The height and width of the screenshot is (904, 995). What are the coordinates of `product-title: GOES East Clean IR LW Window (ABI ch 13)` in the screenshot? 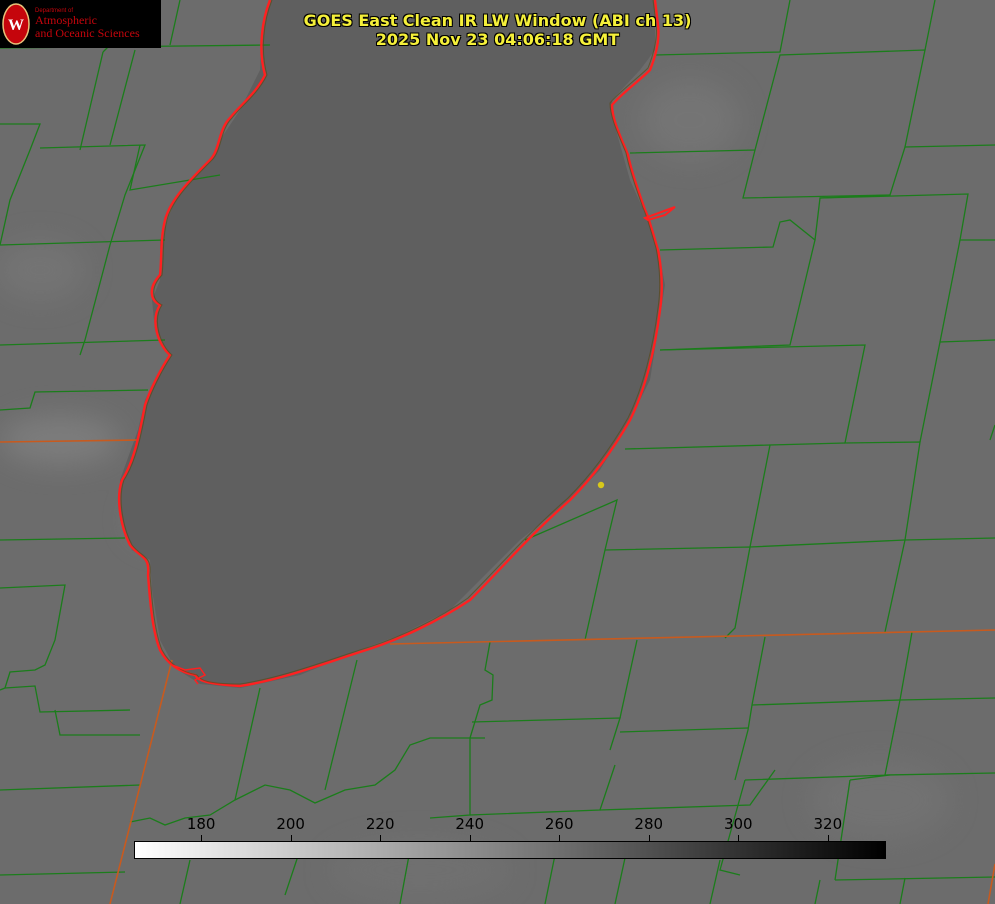 It's located at (497, 20).